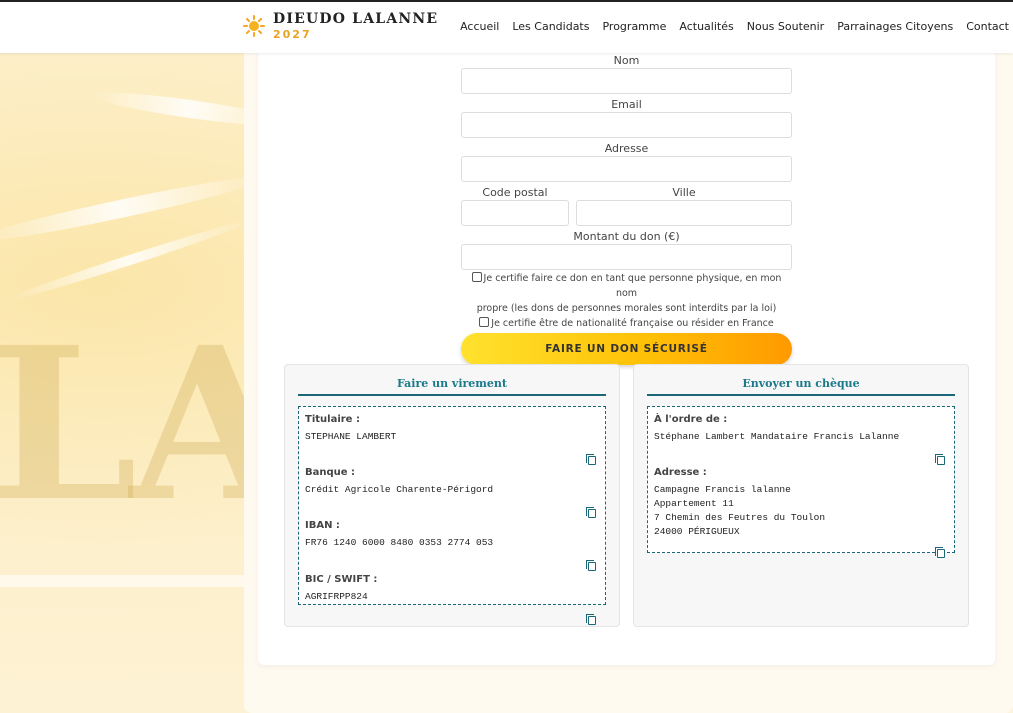  Describe the element at coordinates (895, 26) in the screenshot. I see `nav-parrainages-citoyens: Parrainages Citoyens` at that location.